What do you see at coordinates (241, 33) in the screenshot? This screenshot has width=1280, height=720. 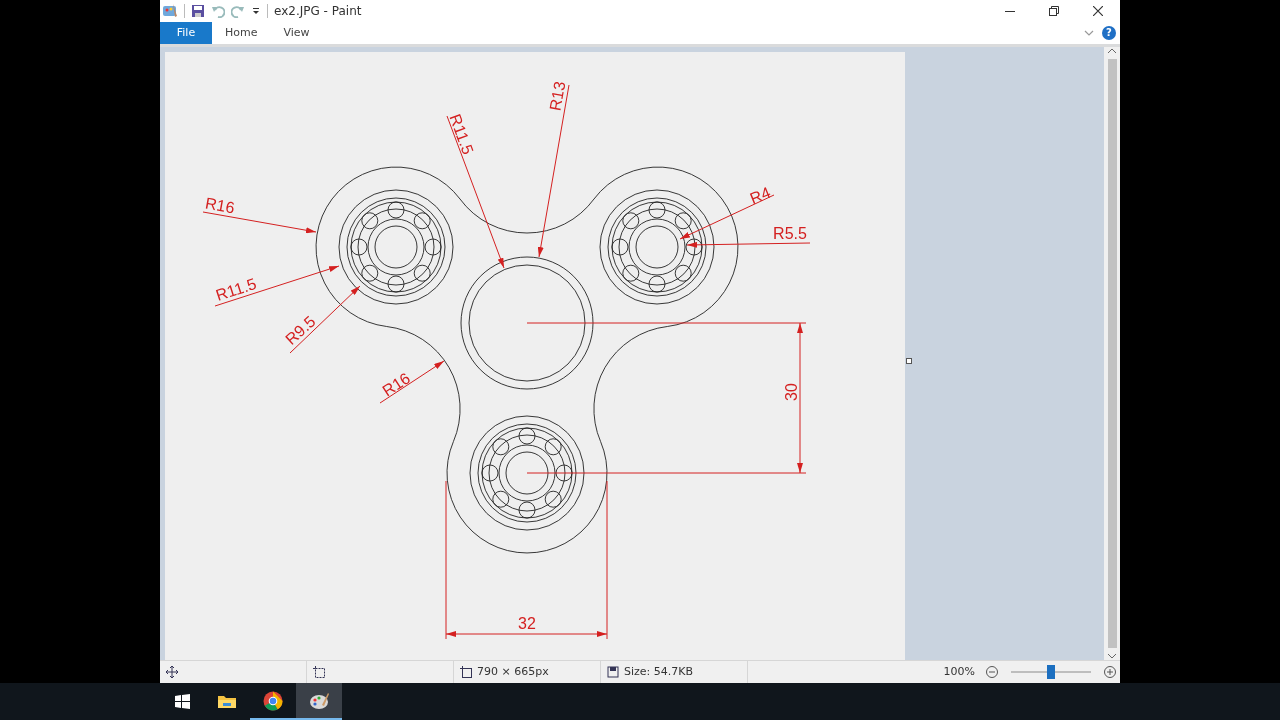 I see `ribbon-tab: Home` at bounding box center [241, 33].